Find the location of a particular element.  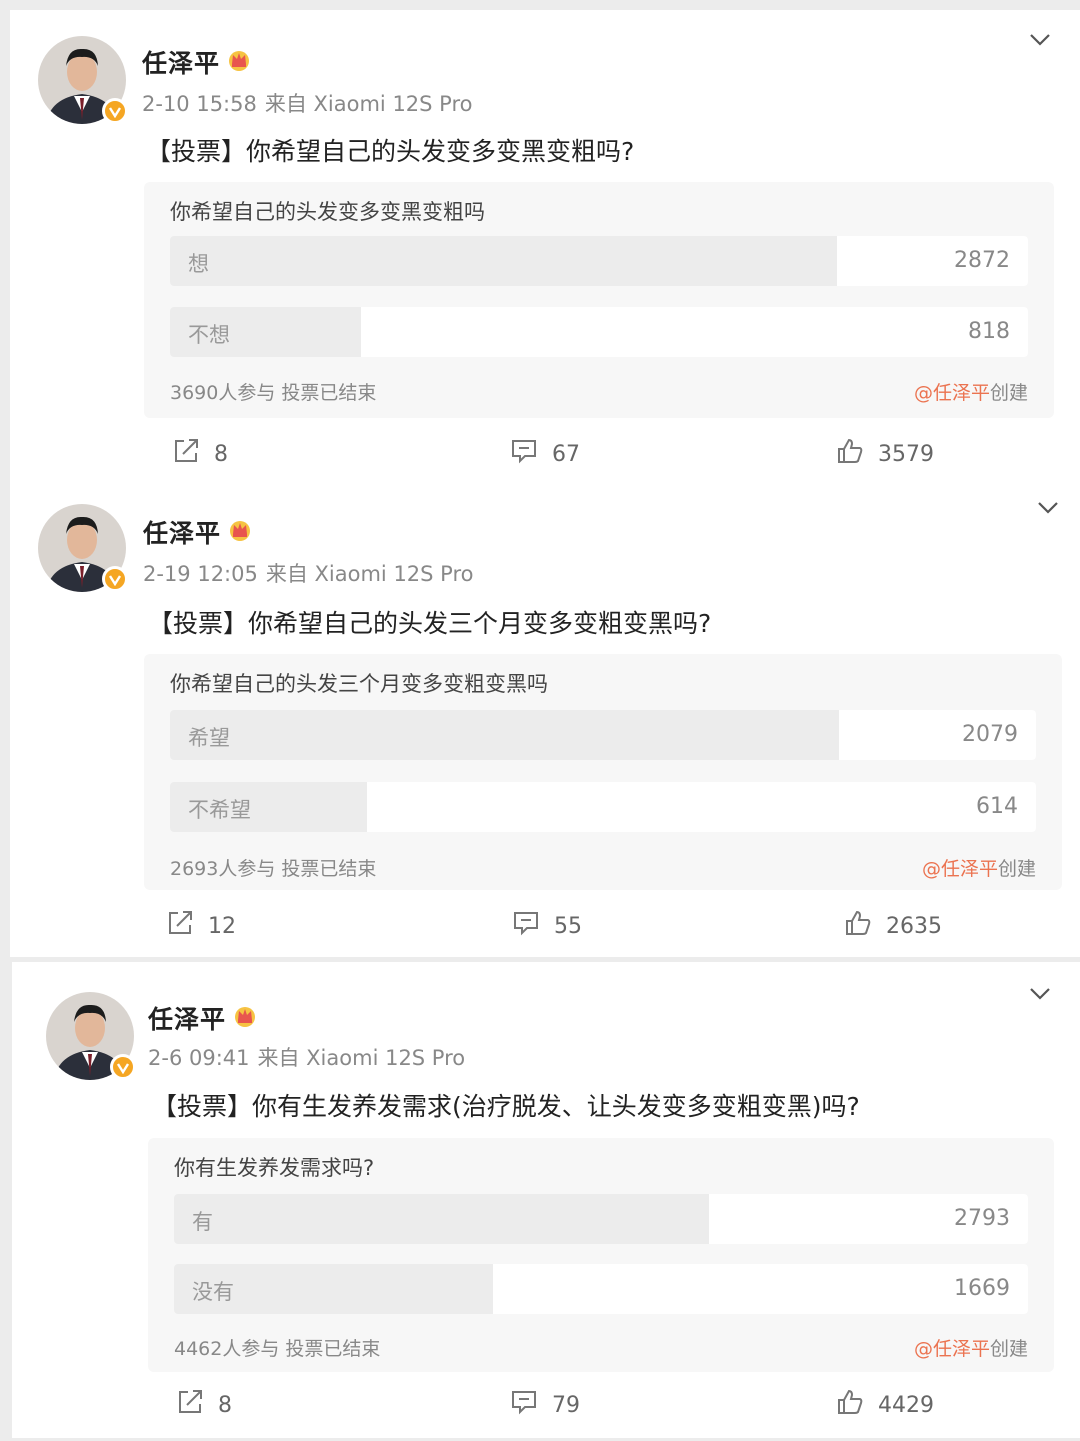

poll-option-label: 有 is located at coordinates (202, 1222).